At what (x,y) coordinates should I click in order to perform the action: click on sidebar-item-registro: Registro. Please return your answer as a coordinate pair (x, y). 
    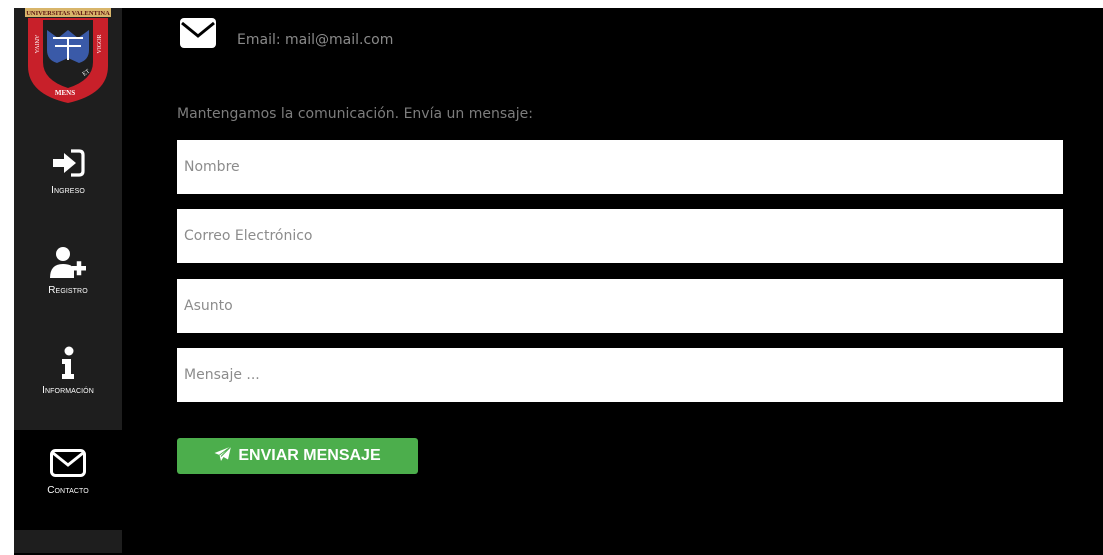
    Looking at the image, I should click on (68, 280).